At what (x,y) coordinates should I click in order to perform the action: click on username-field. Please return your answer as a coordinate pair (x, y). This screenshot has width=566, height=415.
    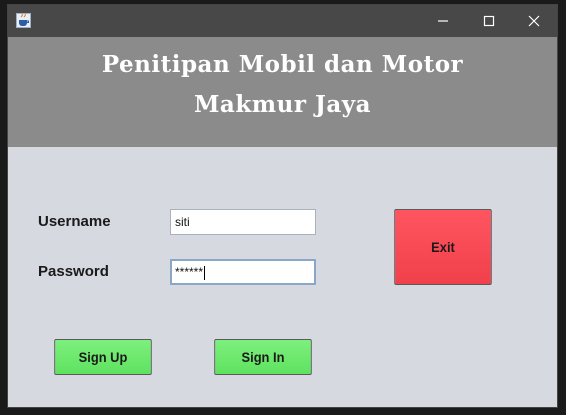
    Looking at the image, I should click on (243, 222).